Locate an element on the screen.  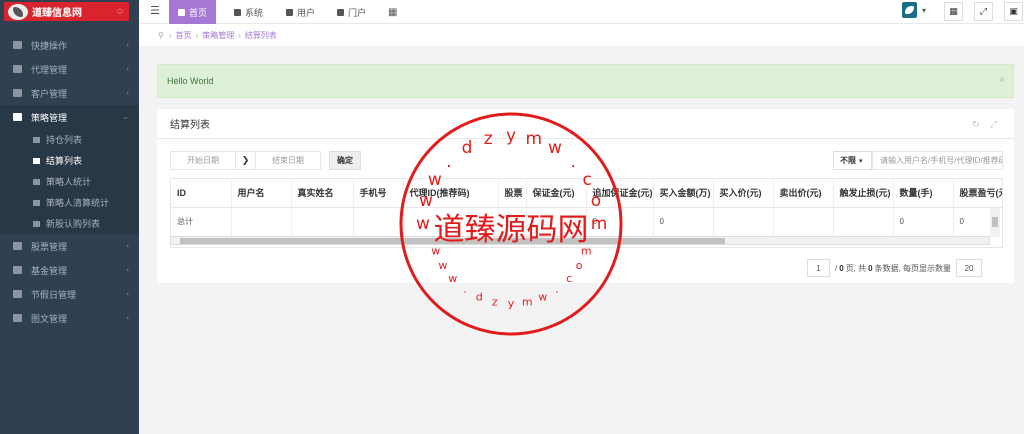
menu-toggle-icon: ☰ is located at coordinates (155, 10).